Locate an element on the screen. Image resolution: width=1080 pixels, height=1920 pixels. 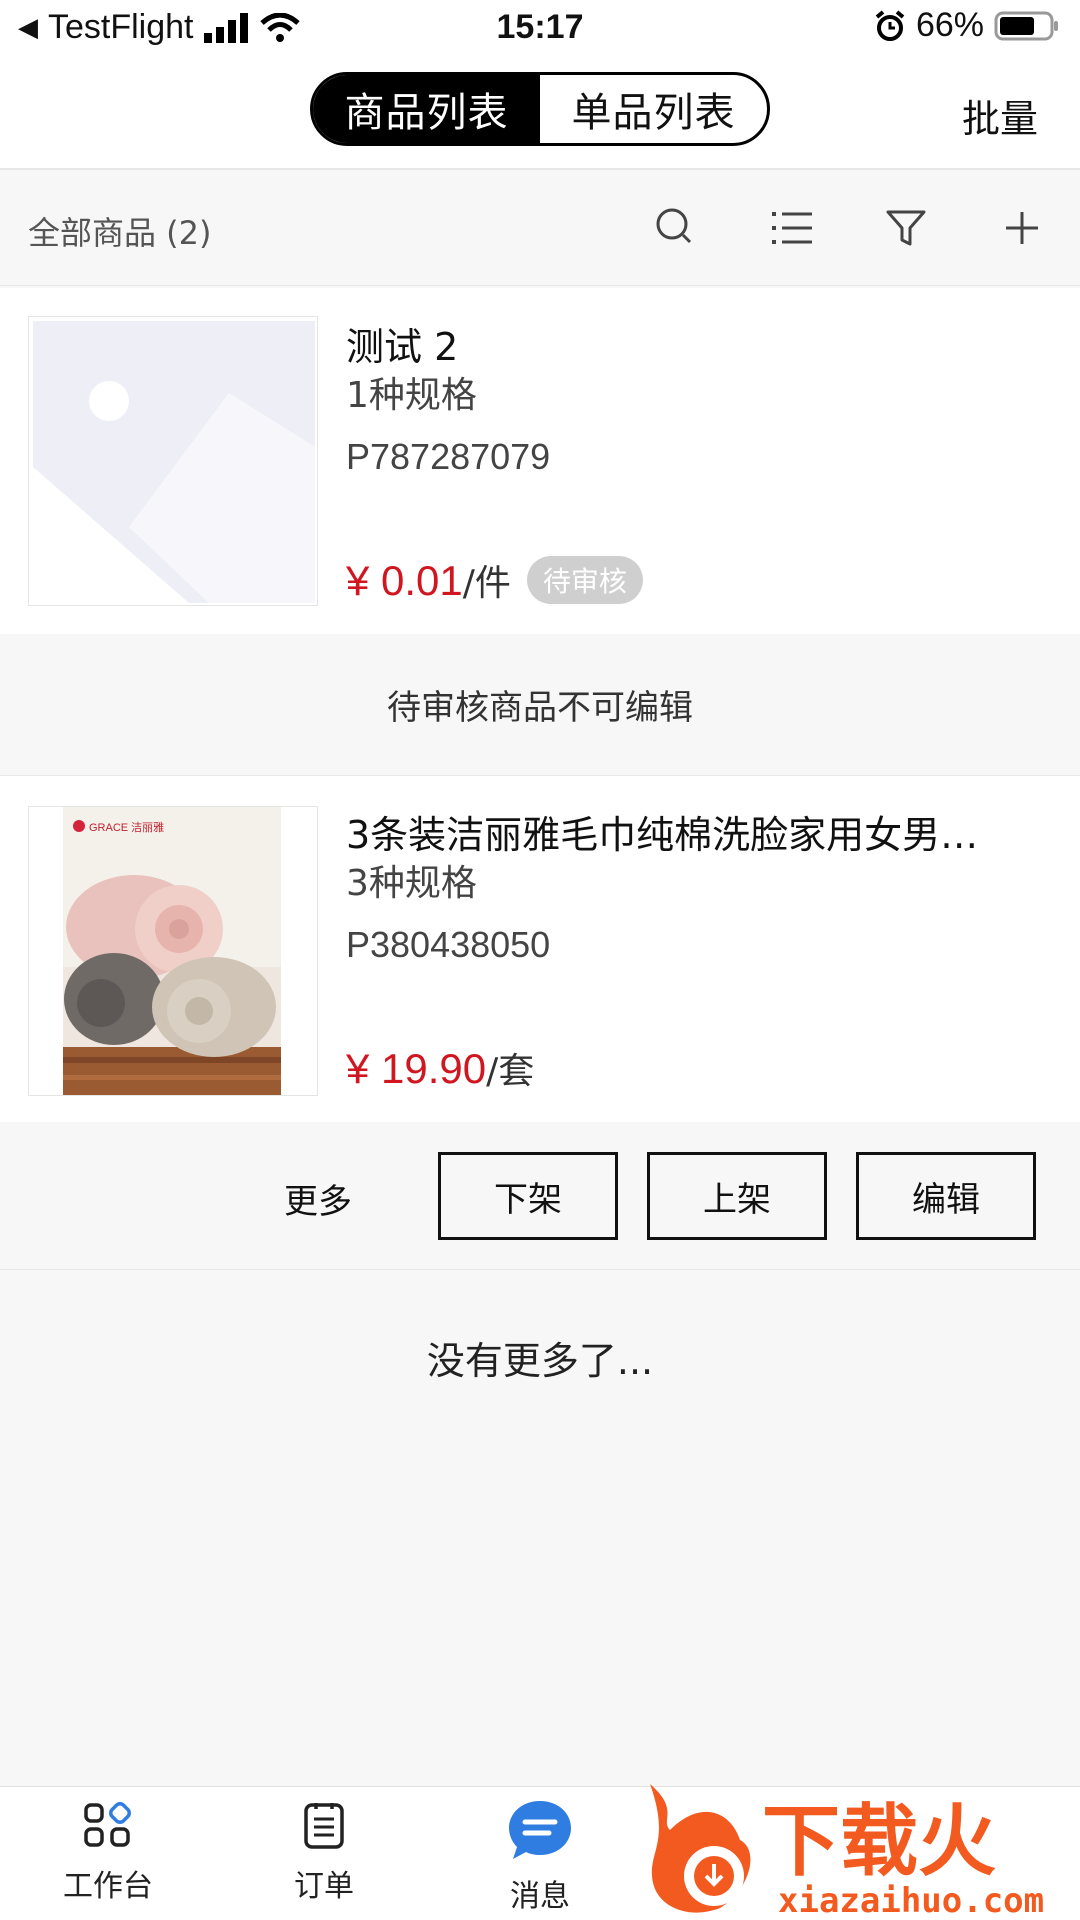
order-icon is located at coordinates (324, 1826).